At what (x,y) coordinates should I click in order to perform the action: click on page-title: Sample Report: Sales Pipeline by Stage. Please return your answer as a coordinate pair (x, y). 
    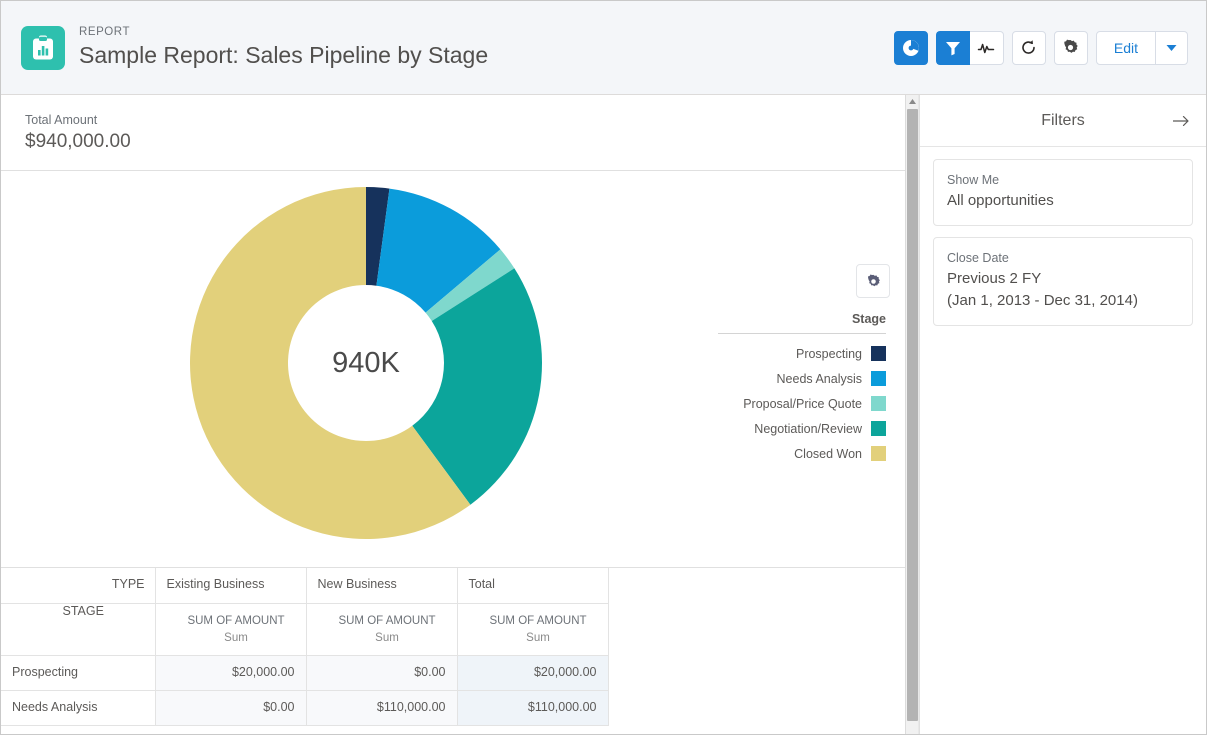
    Looking at the image, I should click on (284, 55).